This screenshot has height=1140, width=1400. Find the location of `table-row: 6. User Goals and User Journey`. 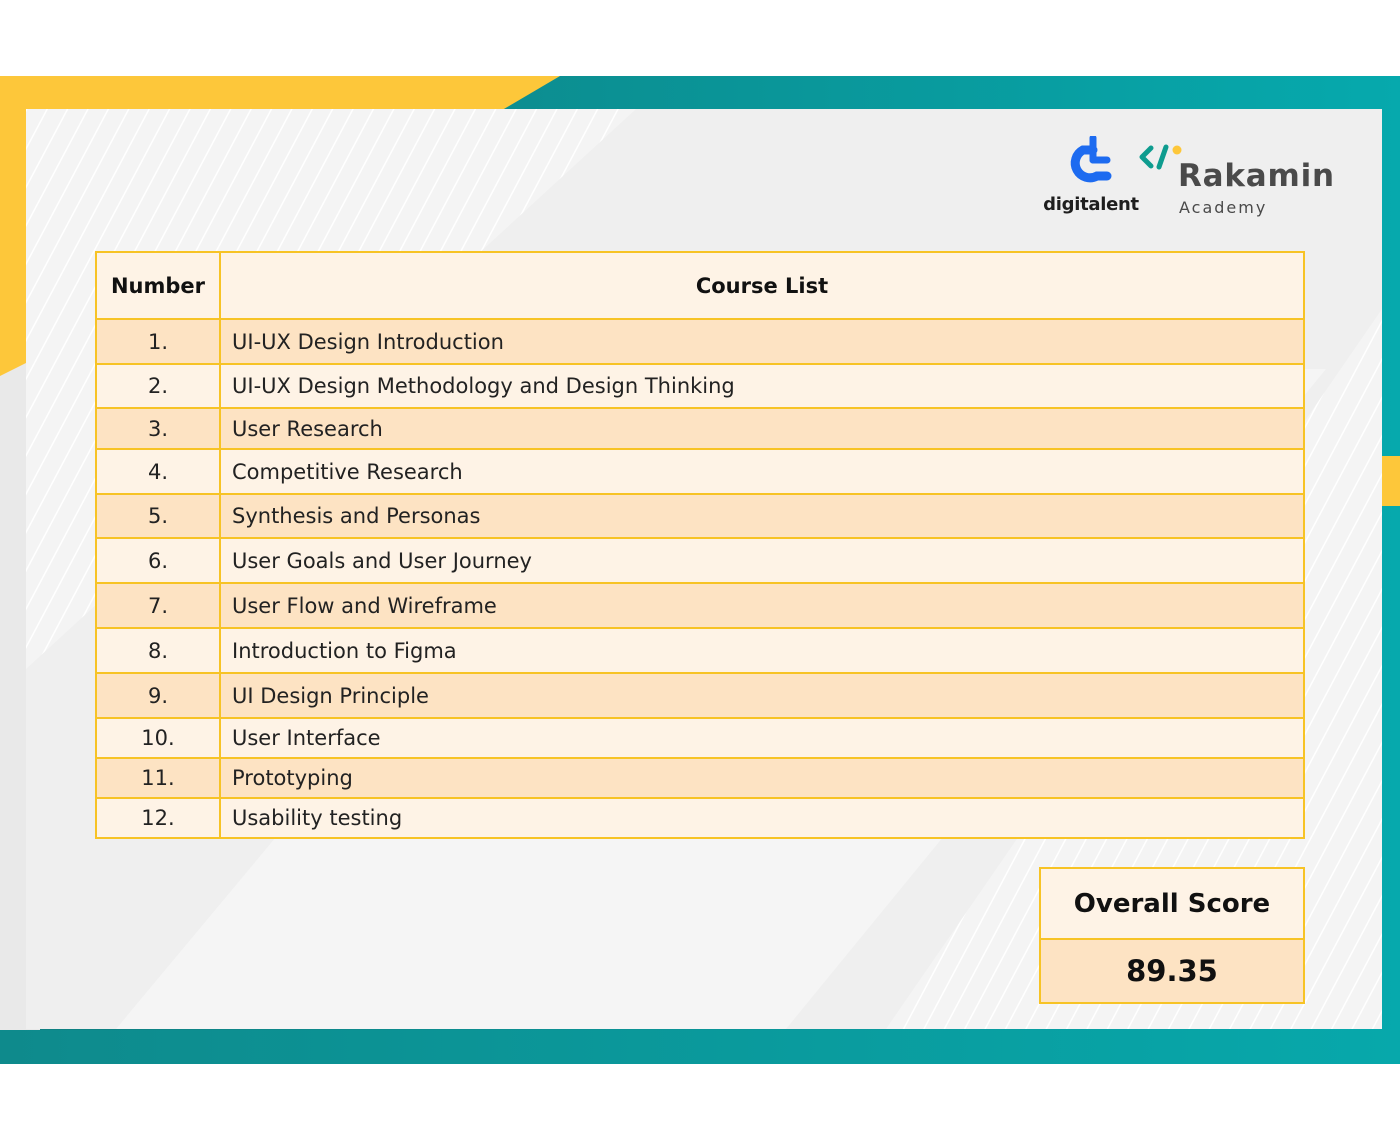

table-row: 6. User Goals and User Journey is located at coordinates (700, 560).